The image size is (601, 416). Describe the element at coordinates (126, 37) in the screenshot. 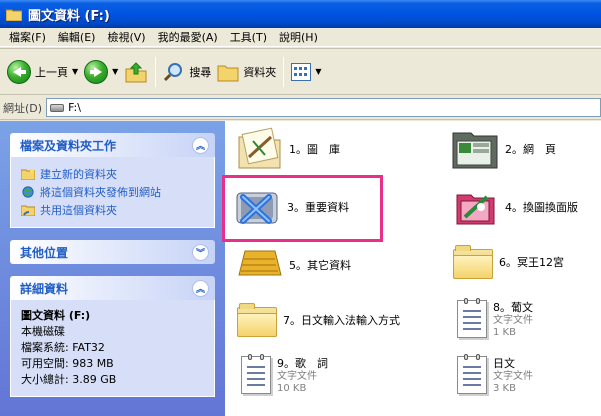

I see `menu-view: 檢視(V)` at that location.